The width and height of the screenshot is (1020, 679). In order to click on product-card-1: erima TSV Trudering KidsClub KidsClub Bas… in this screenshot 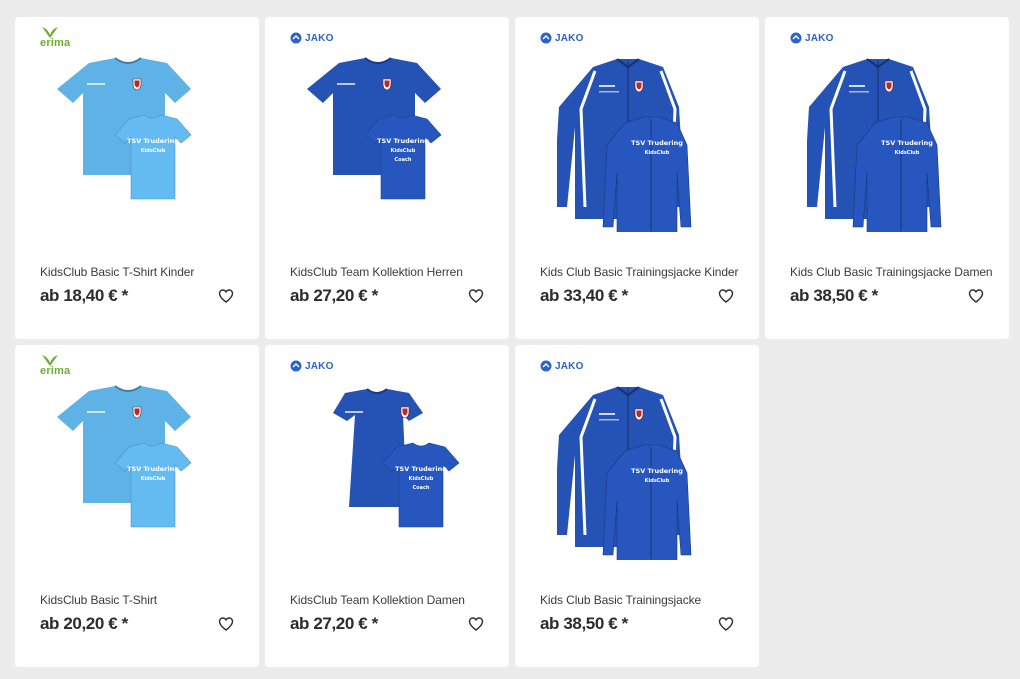, I will do `click(137, 178)`.